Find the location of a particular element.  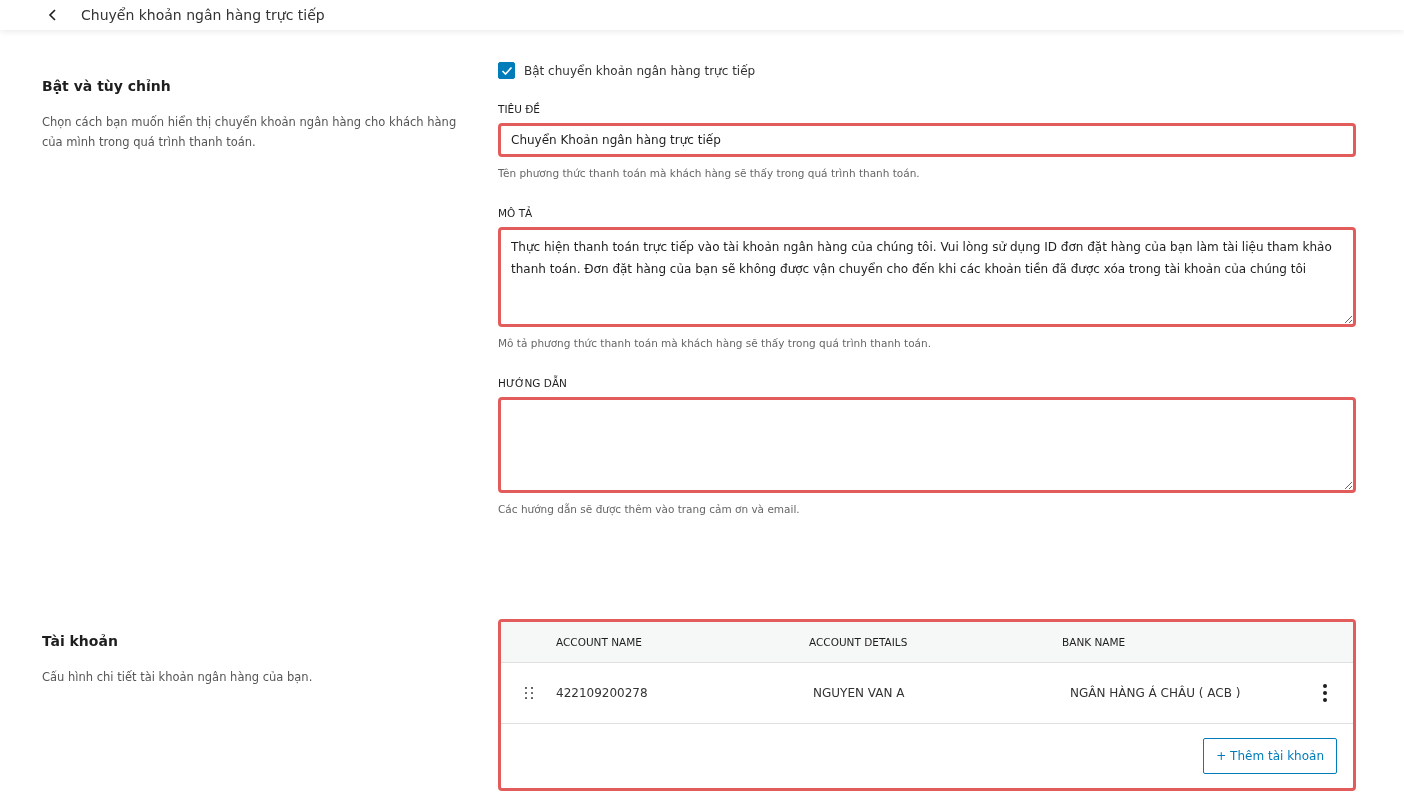

section-description: Chọn cách bạn muốn hiển thị chuyển khoản ngân hàng cho khách hàng của mình trong quá trình thanh toán. is located at coordinates (250, 132).